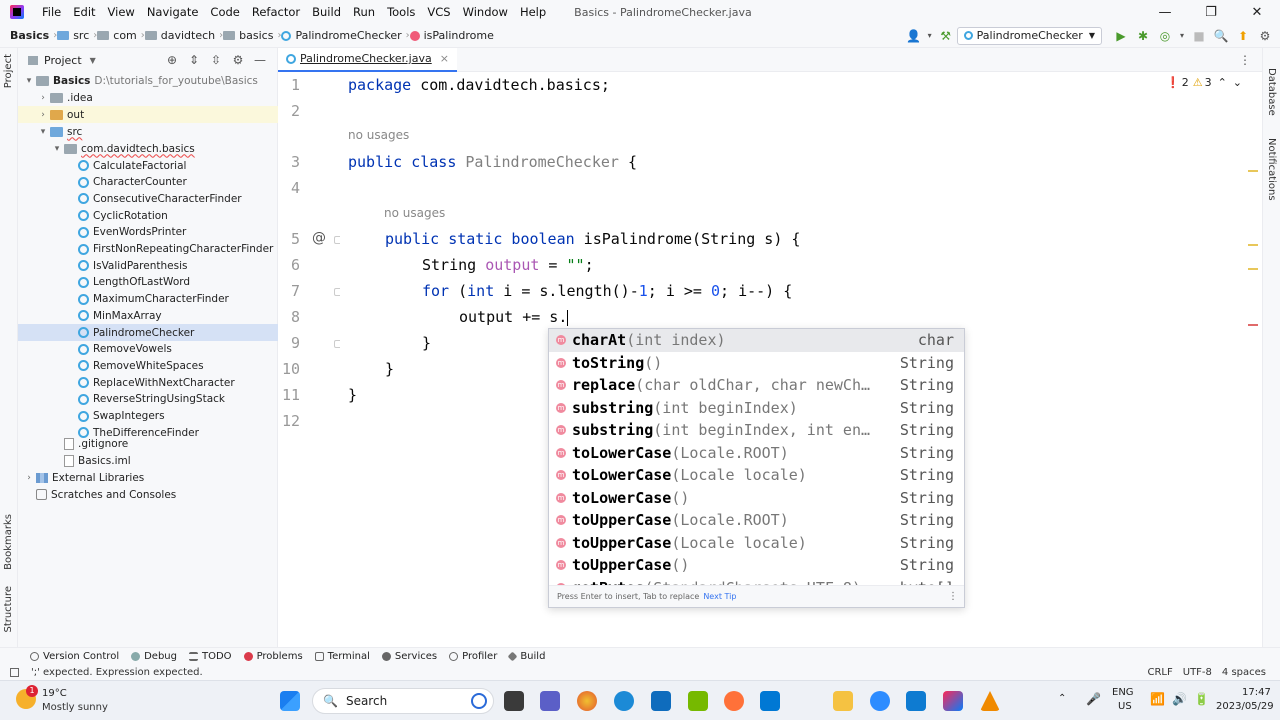 The image size is (1280, 720). I want to click on menu-file: File, so click(51, 12).